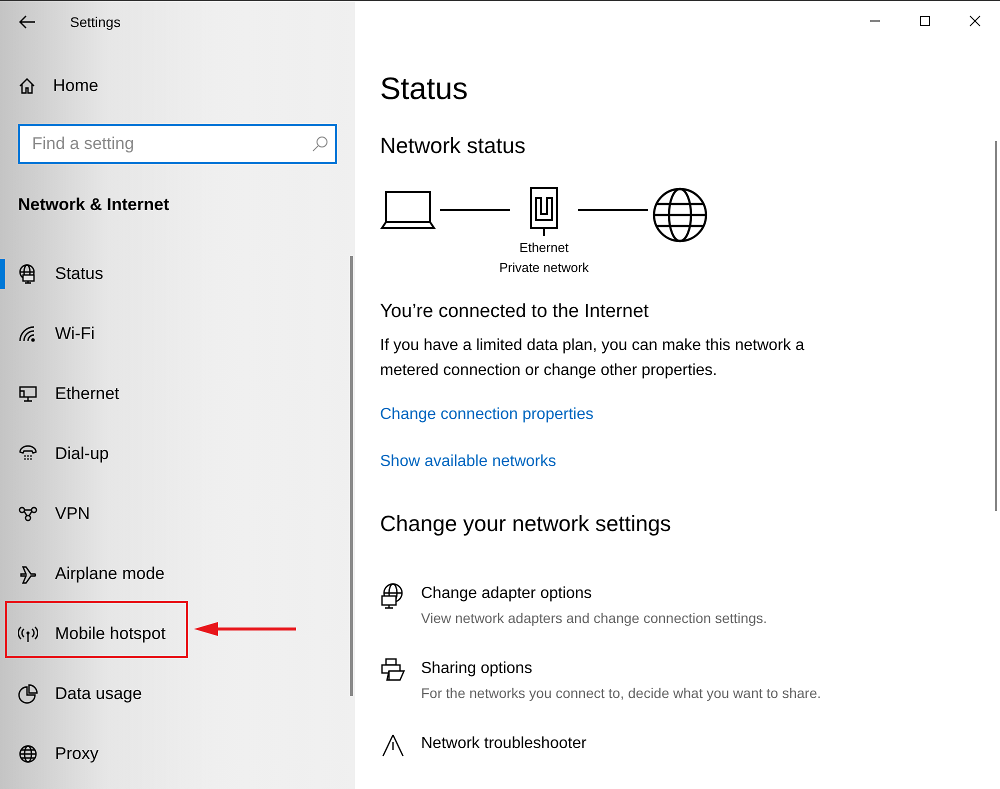 The height and width of the screenshot is (789, 1000). I want to click on back-arrow-icon, so click(27, 22).